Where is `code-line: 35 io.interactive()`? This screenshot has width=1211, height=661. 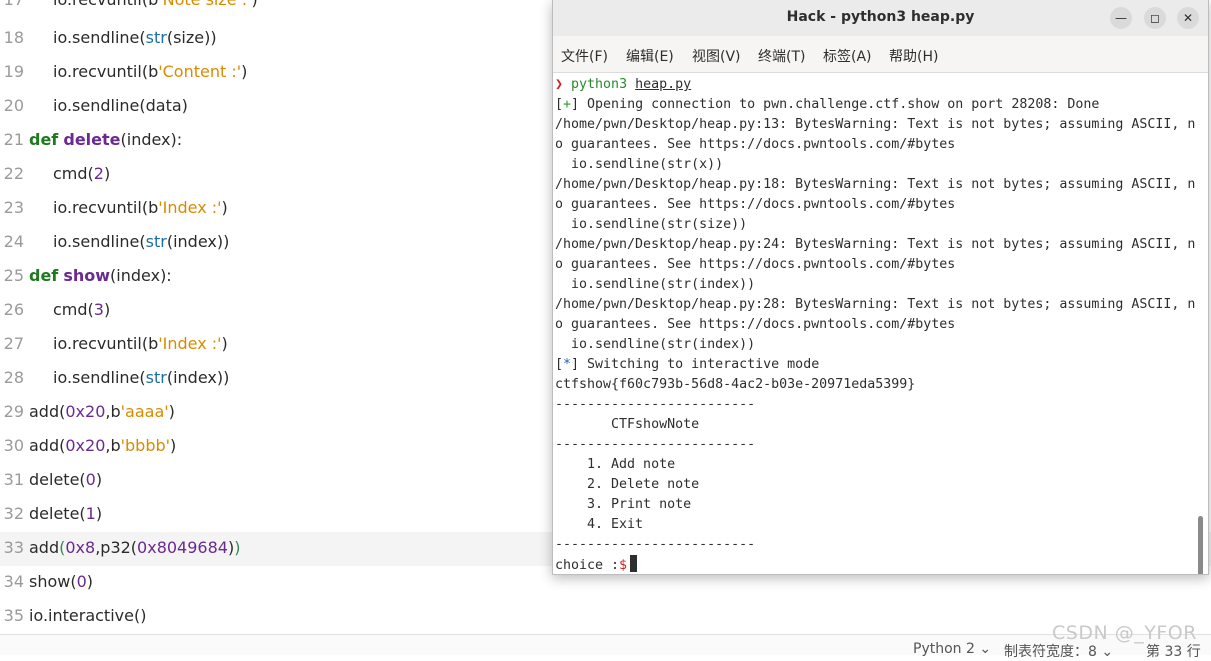
code-line: 35 io.interactive() is located at coordinates (605, 617).